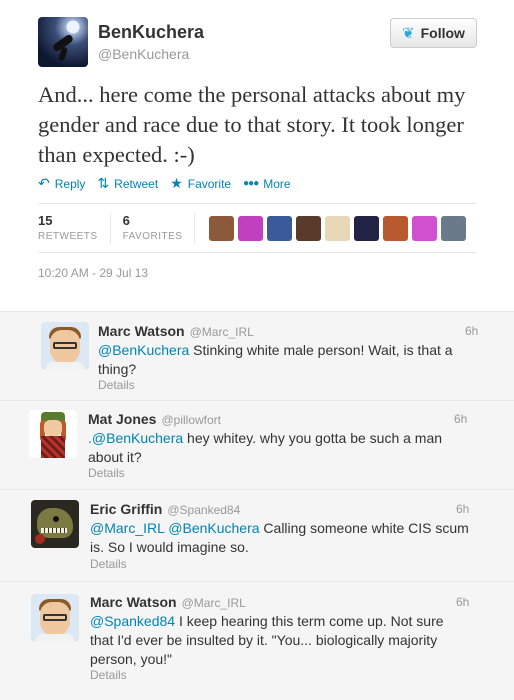  What do you see at coordinates (40, 539) in the screenshot?
I see `avatar-accent` at bounding box center [40, 539].